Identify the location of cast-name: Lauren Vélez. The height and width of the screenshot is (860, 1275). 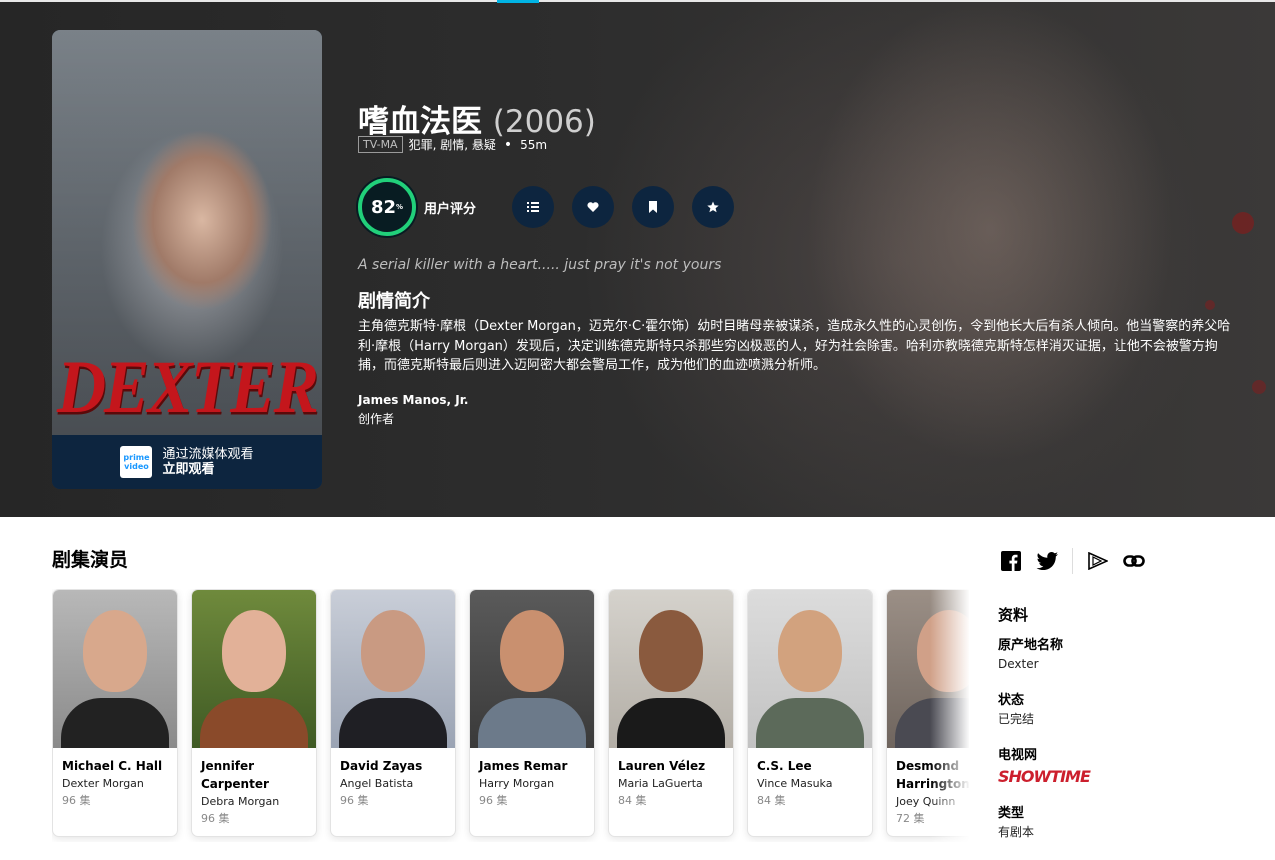
(671, 766).